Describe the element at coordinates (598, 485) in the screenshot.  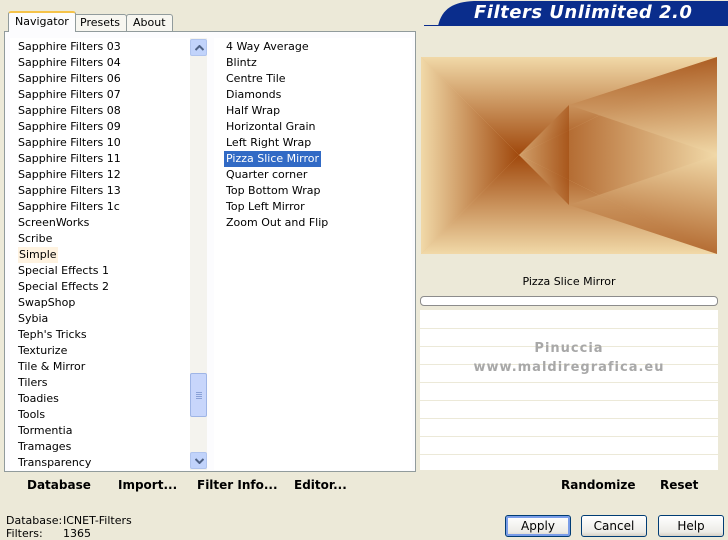
I see `randomize-button: Randomize` at that location.